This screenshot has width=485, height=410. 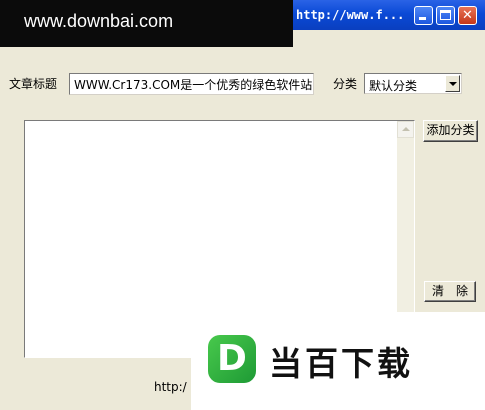 I want to click on minimize-icon, so click(x=422, y=18).